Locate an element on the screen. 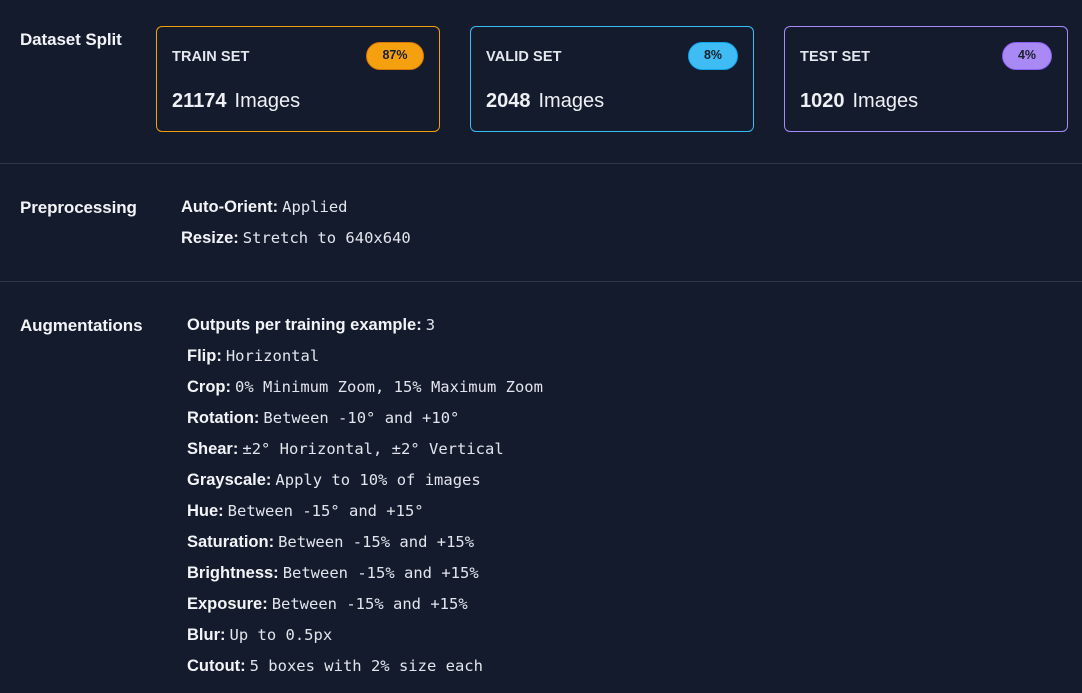 Image resolution: width=1082 pixels, height=693 pixels. preprocessing-value: Stretch to 640x640 is located at coordinates (326, 238).